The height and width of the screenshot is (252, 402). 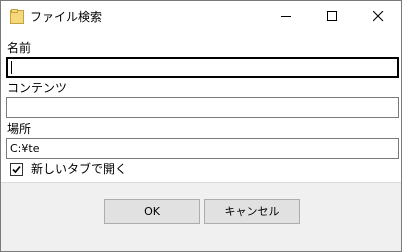 I want to click on maximize-icon, so click(x=332, y=16).